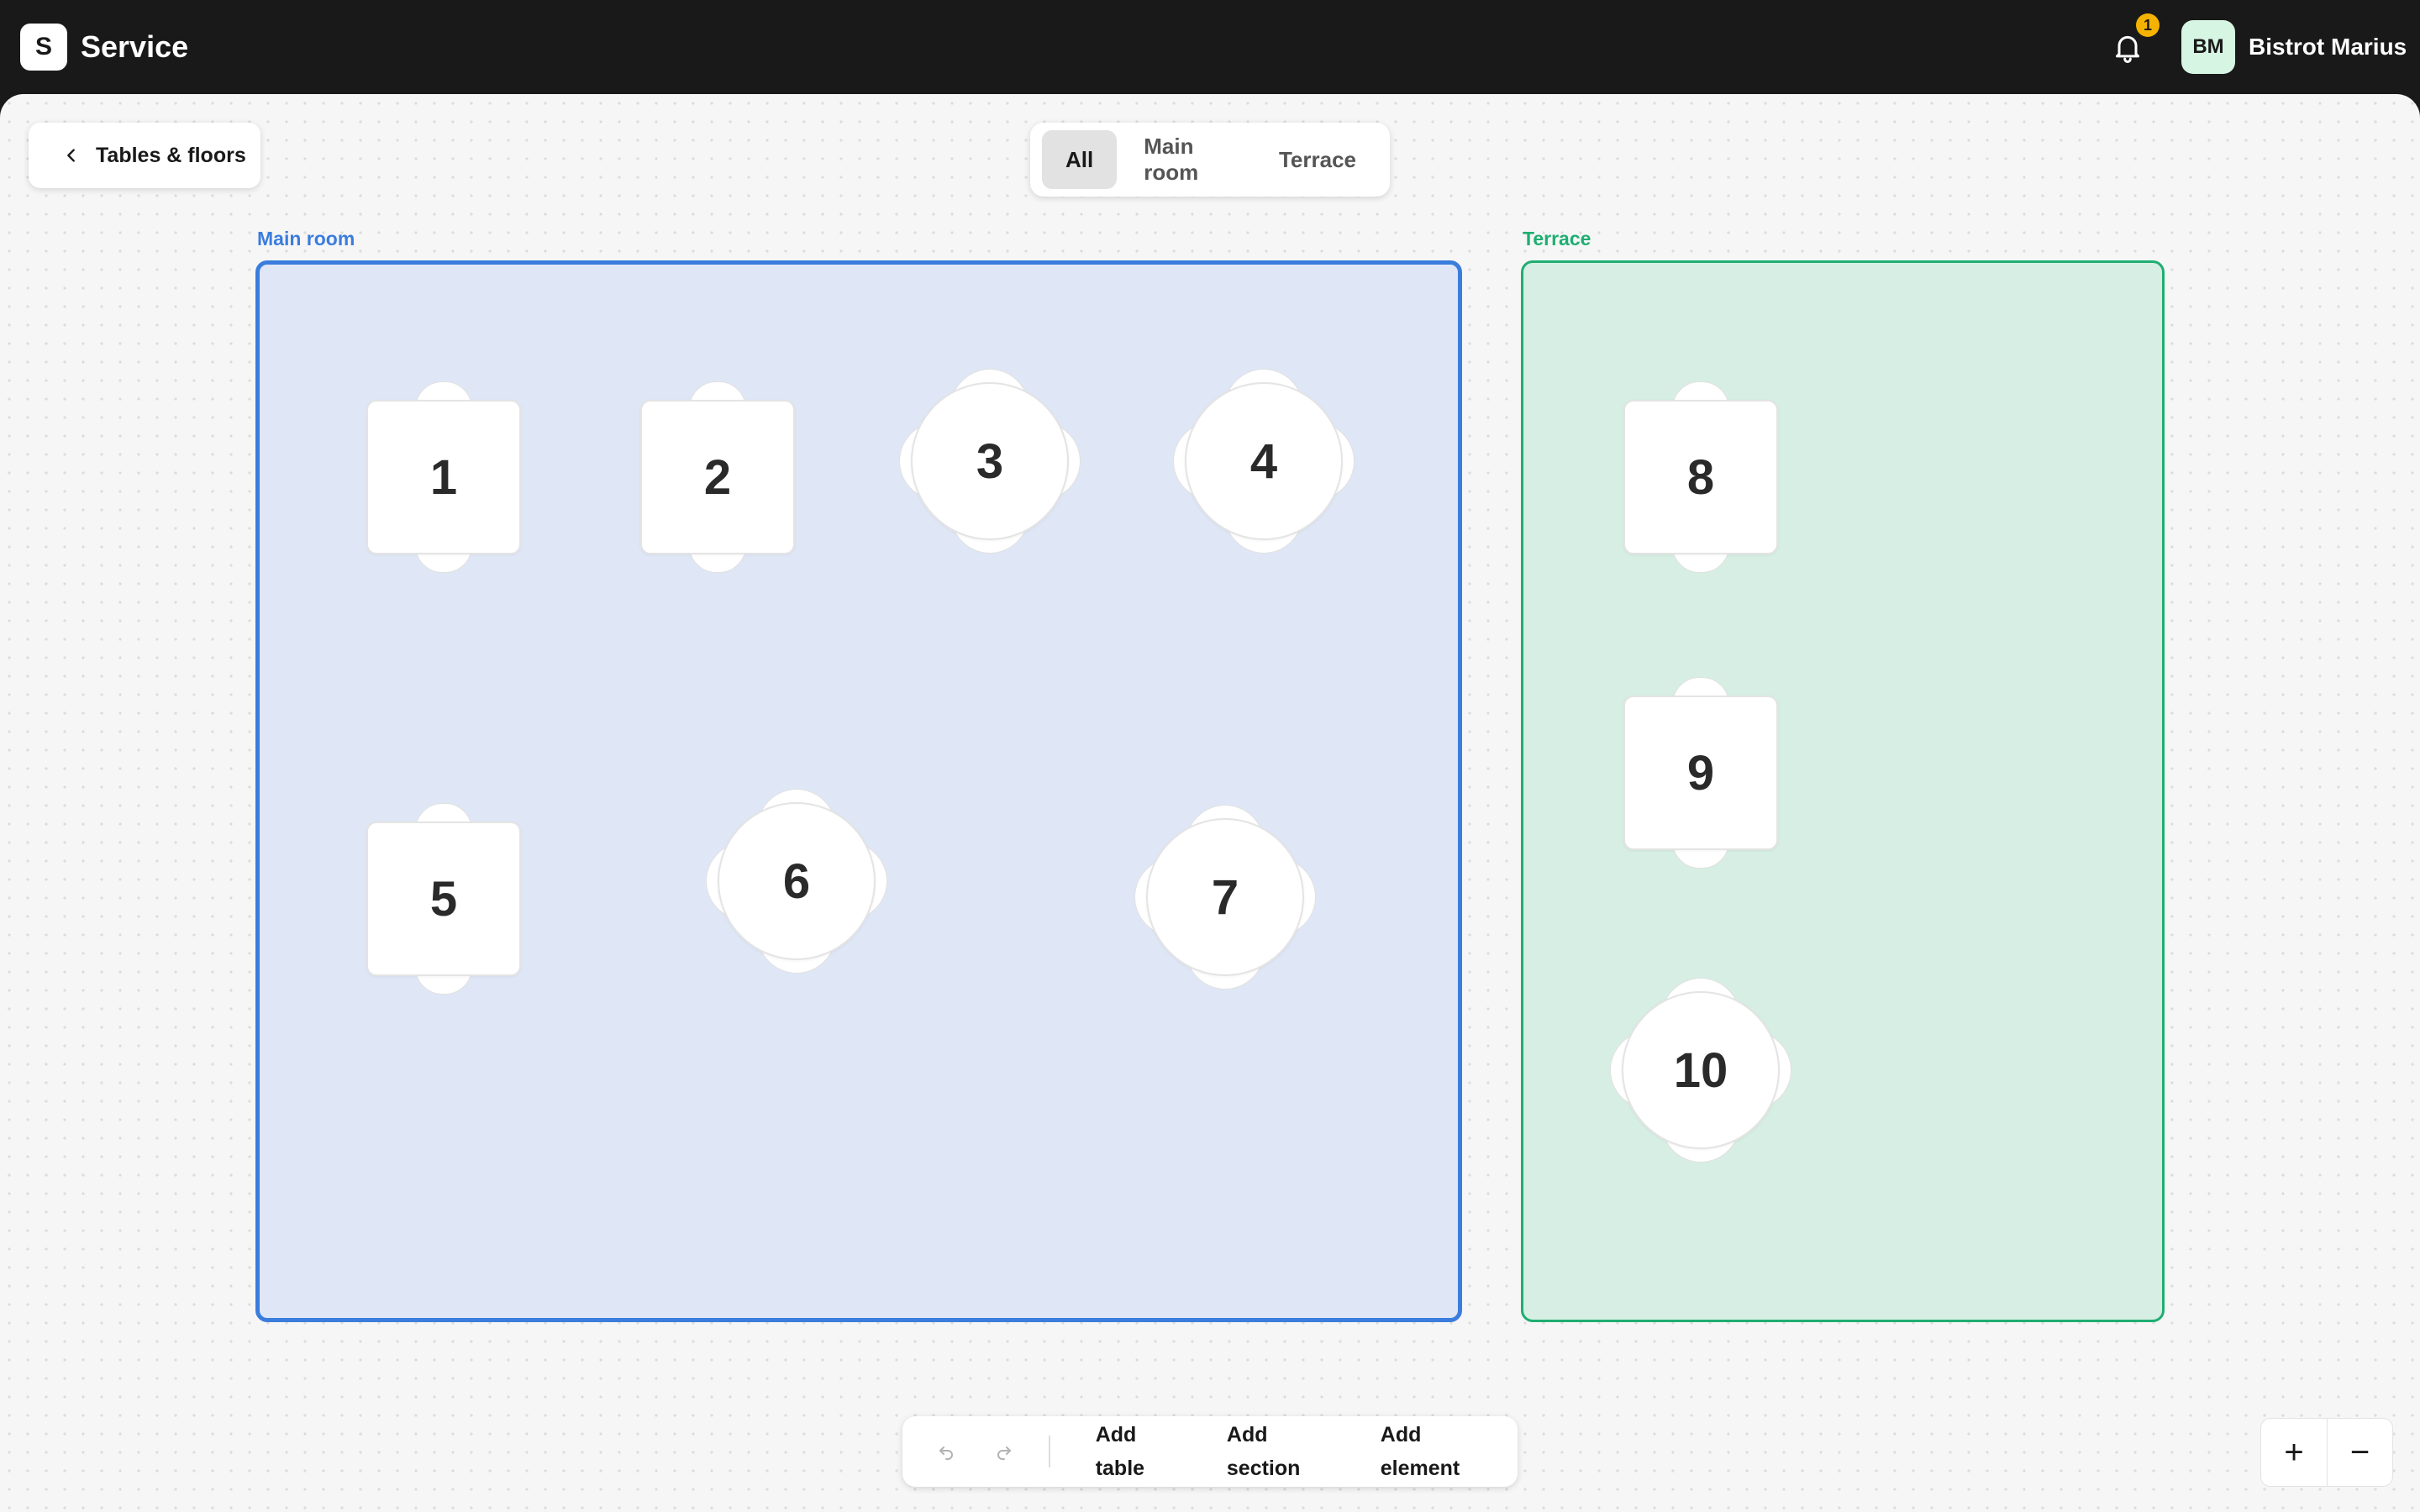 The height and width of the screenshot is (1512, 2420). What do you see at coordinates (946, 1451) in the screenshot?
I see `undo-icon` at bounding box center [946, 1451].